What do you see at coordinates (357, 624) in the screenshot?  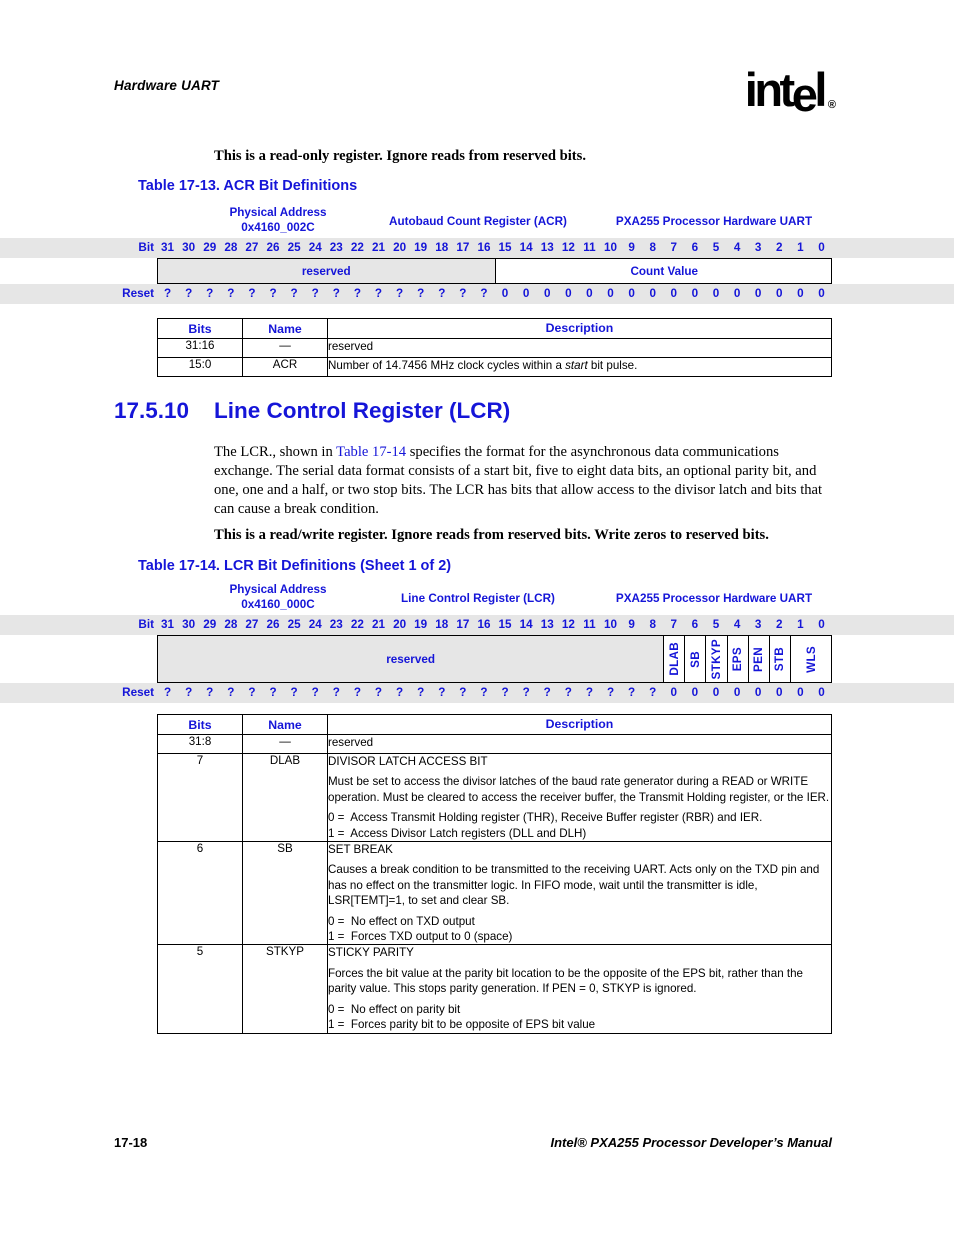 I see `bit-number: 22` at bounding box center [357, 624].